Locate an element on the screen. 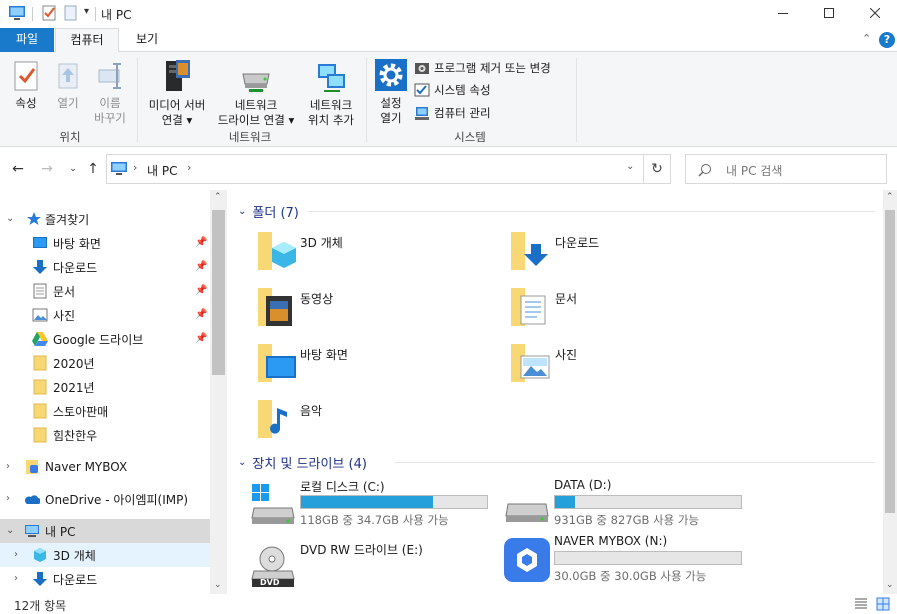  computer-management-icon is located at coordinates (422, 113).